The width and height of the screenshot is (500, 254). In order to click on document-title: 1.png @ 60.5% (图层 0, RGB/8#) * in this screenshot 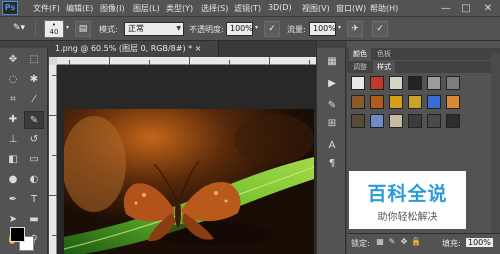, I will do `click(124, 48)`.